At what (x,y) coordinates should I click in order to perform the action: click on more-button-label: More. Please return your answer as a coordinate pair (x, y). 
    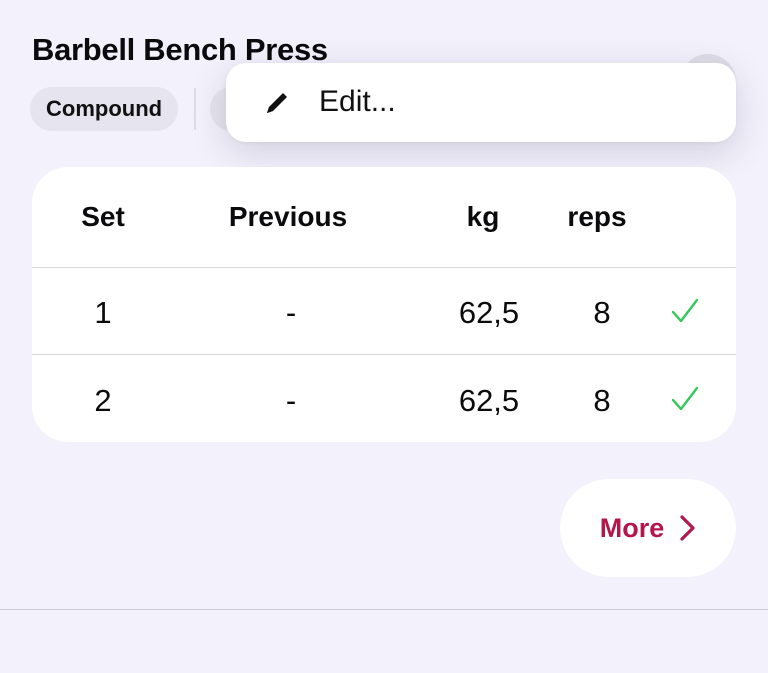
    Looking at the image, I should click on (632, 527).